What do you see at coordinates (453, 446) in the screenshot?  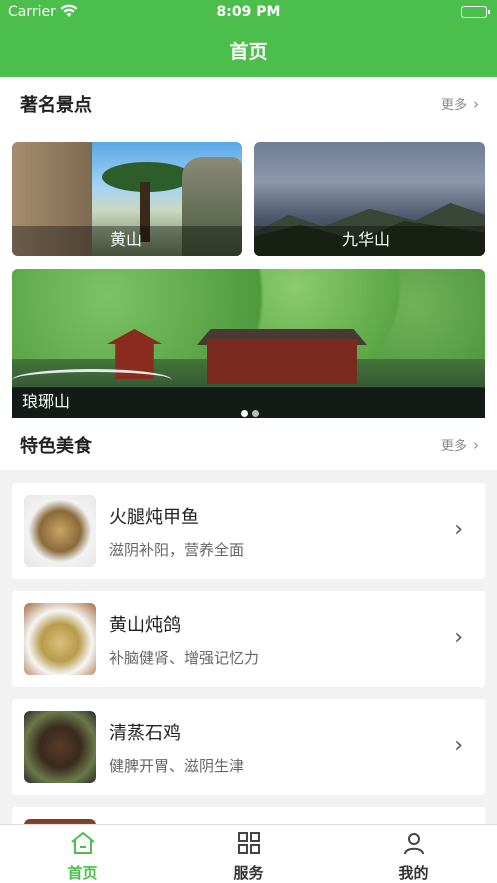 I see `food-more-label: 更多` at bounding box center [453, 446].